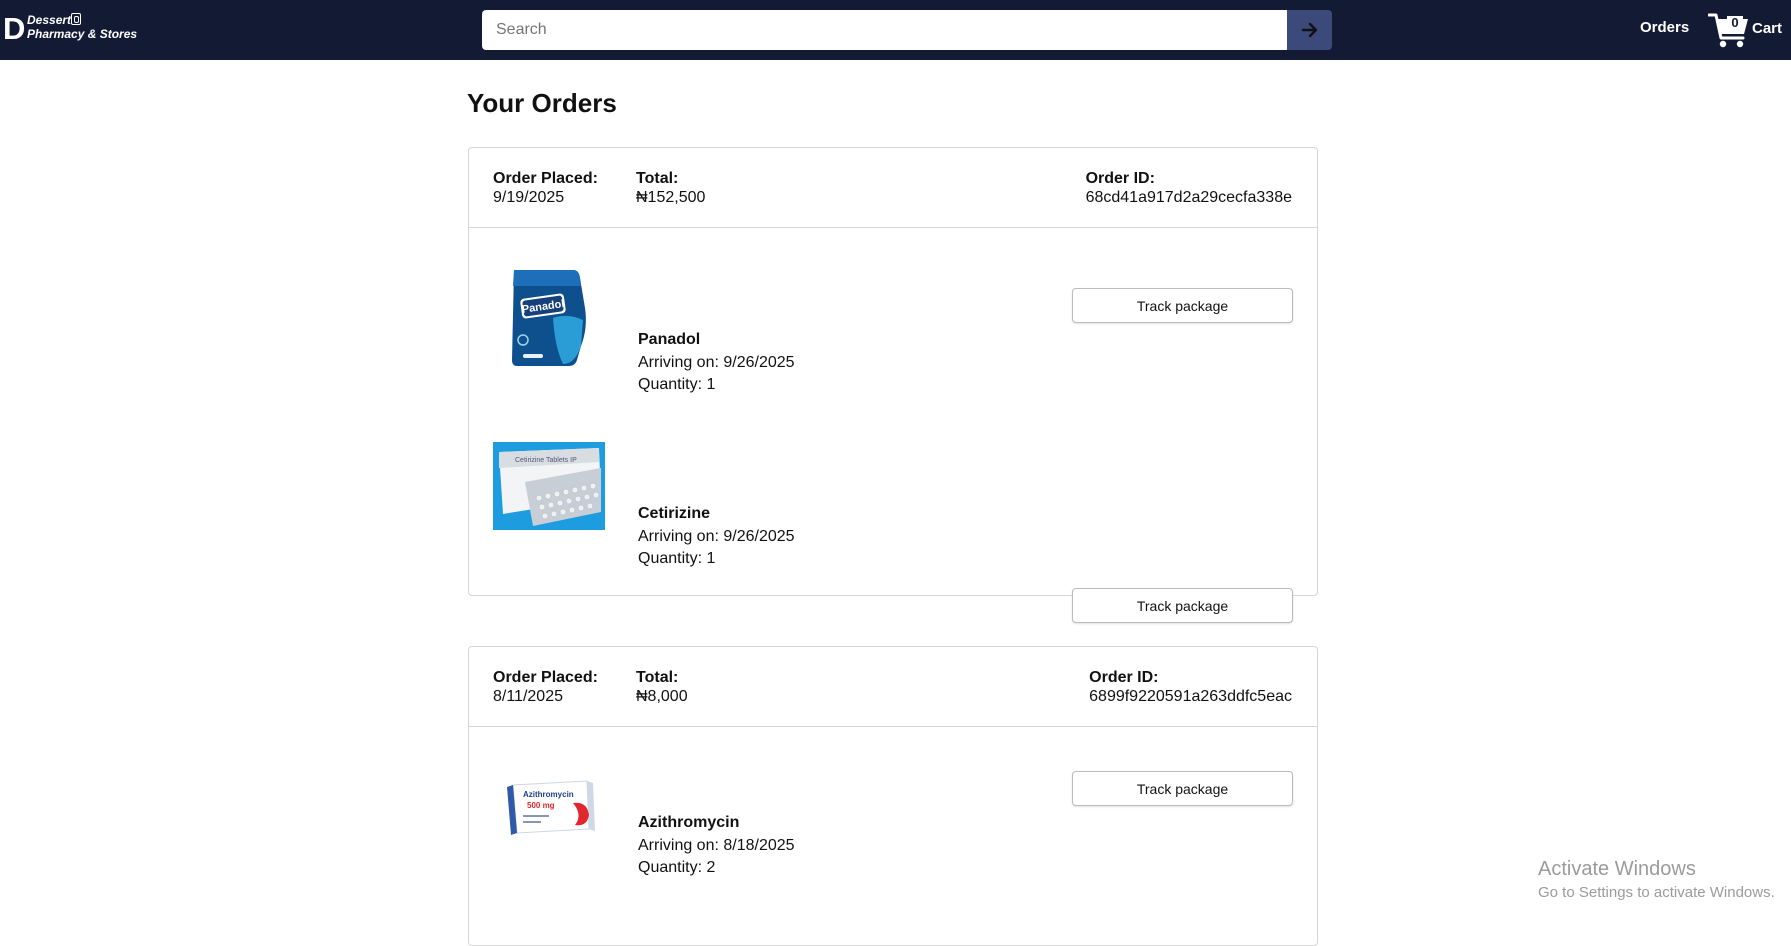 Image resolution: width=1791 pixels, height=946 pixels. Describe the element at coordinates (674, 513) in the screenshot. I see `item-name: Cetirizine` at that location.